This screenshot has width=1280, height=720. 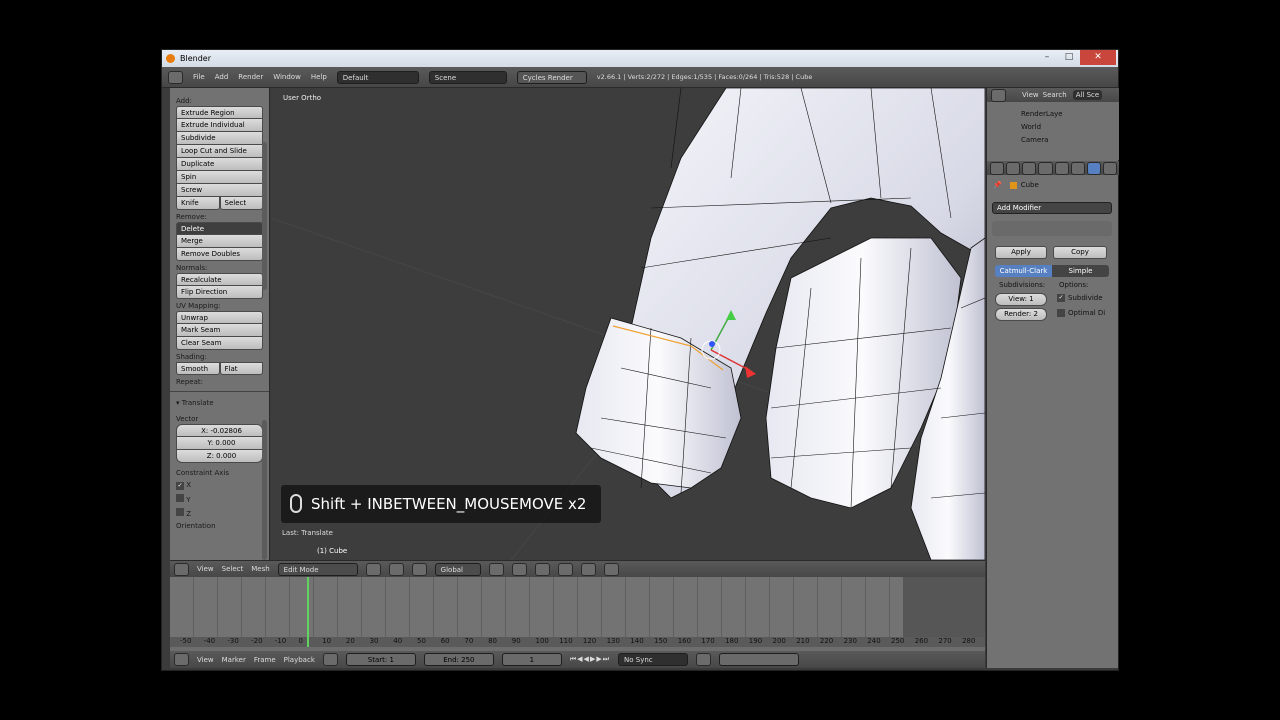 I want to click on render-levels-field: Render: 2, so click(x=1021, y=314).